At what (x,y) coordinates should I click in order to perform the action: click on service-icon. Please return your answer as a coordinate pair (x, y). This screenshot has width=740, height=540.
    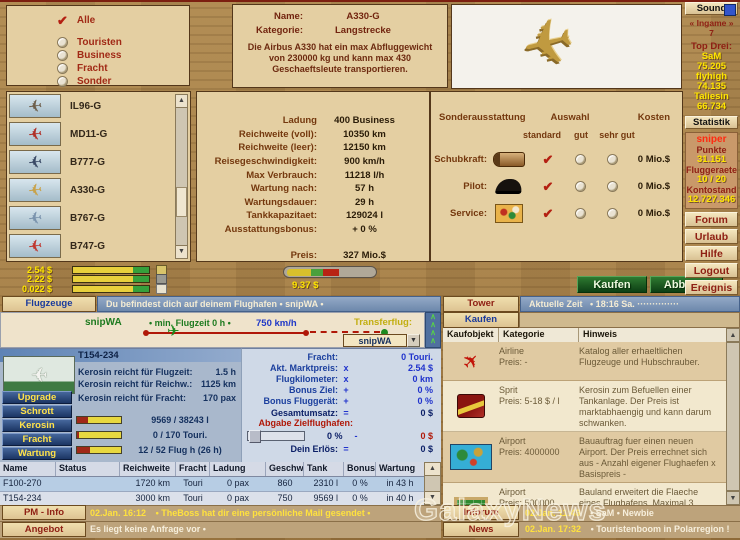
    Looking at the image, I should click on (509, 213).